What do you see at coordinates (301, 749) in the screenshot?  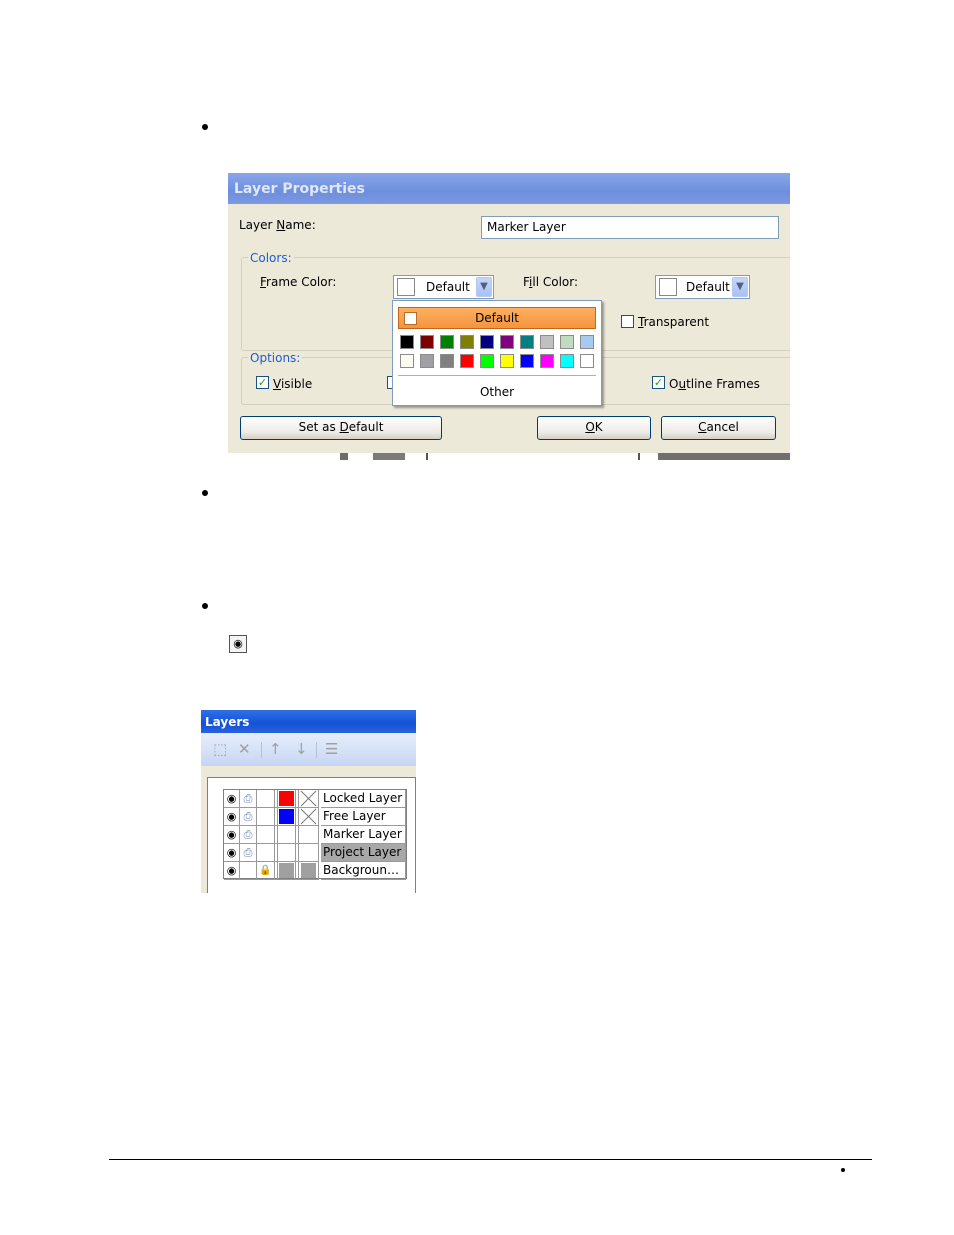 I see `move-down-icon: ↓` at bounding box center [301, 749].